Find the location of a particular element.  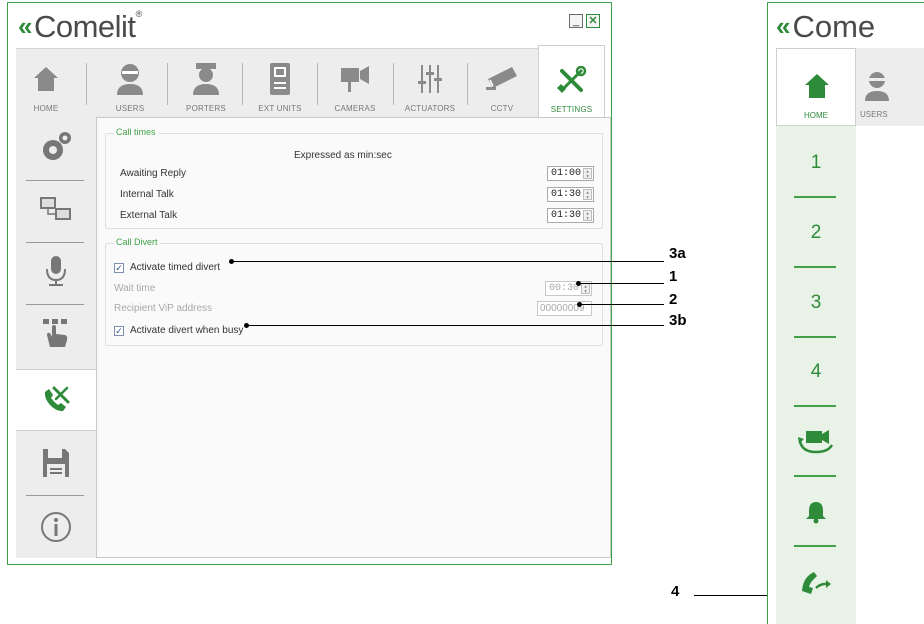

trademark-symbol: ® is located at coordinates (139, 14).